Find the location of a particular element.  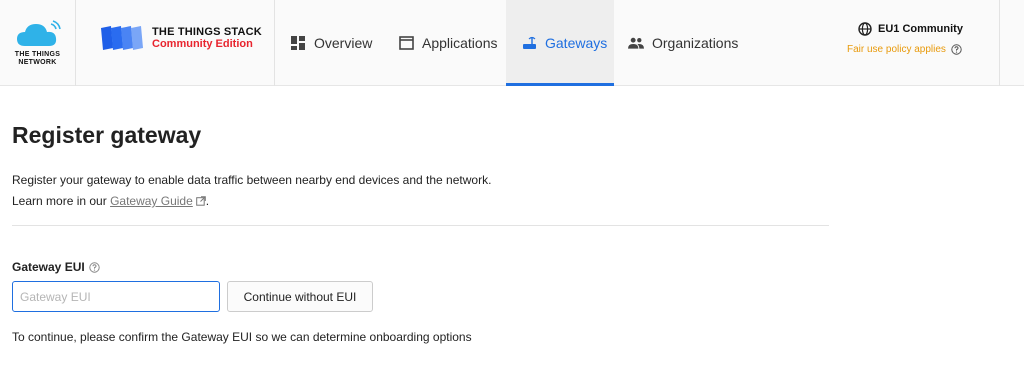

gateway-eui-input is located at coordinates (116, 296).